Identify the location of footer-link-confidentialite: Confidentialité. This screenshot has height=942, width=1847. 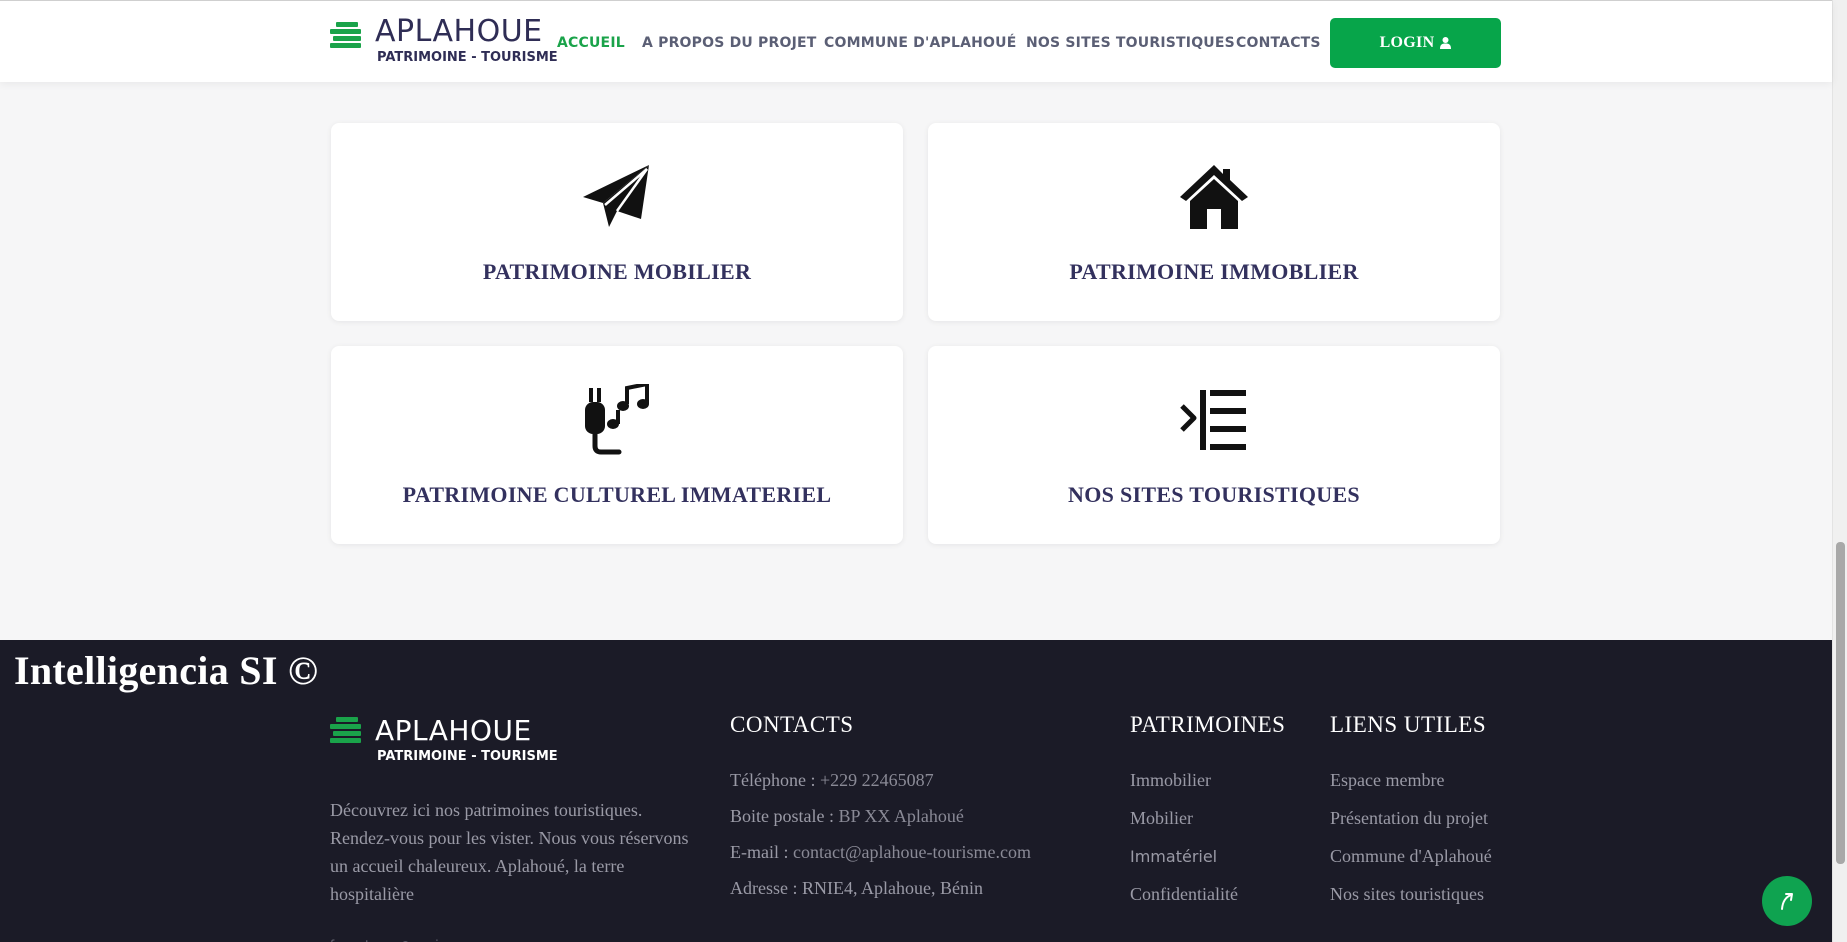
(1184, 894).